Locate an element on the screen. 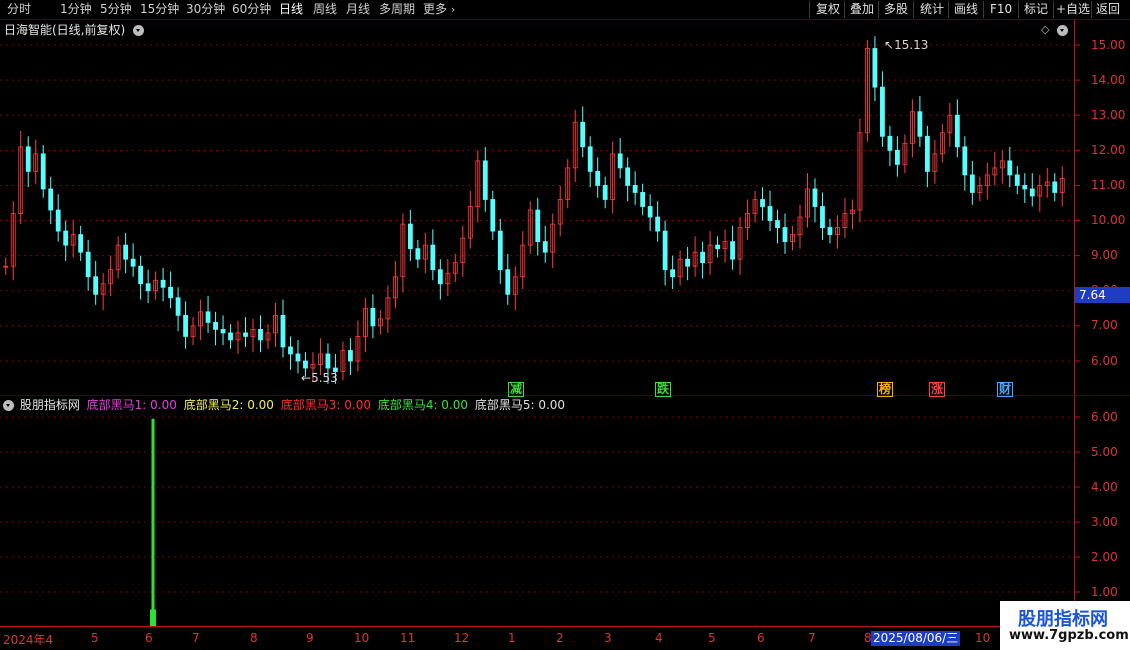 This screenshot has height=650, width=1130. tab-15min: 15分钟 is located at coordinates (159, 9).